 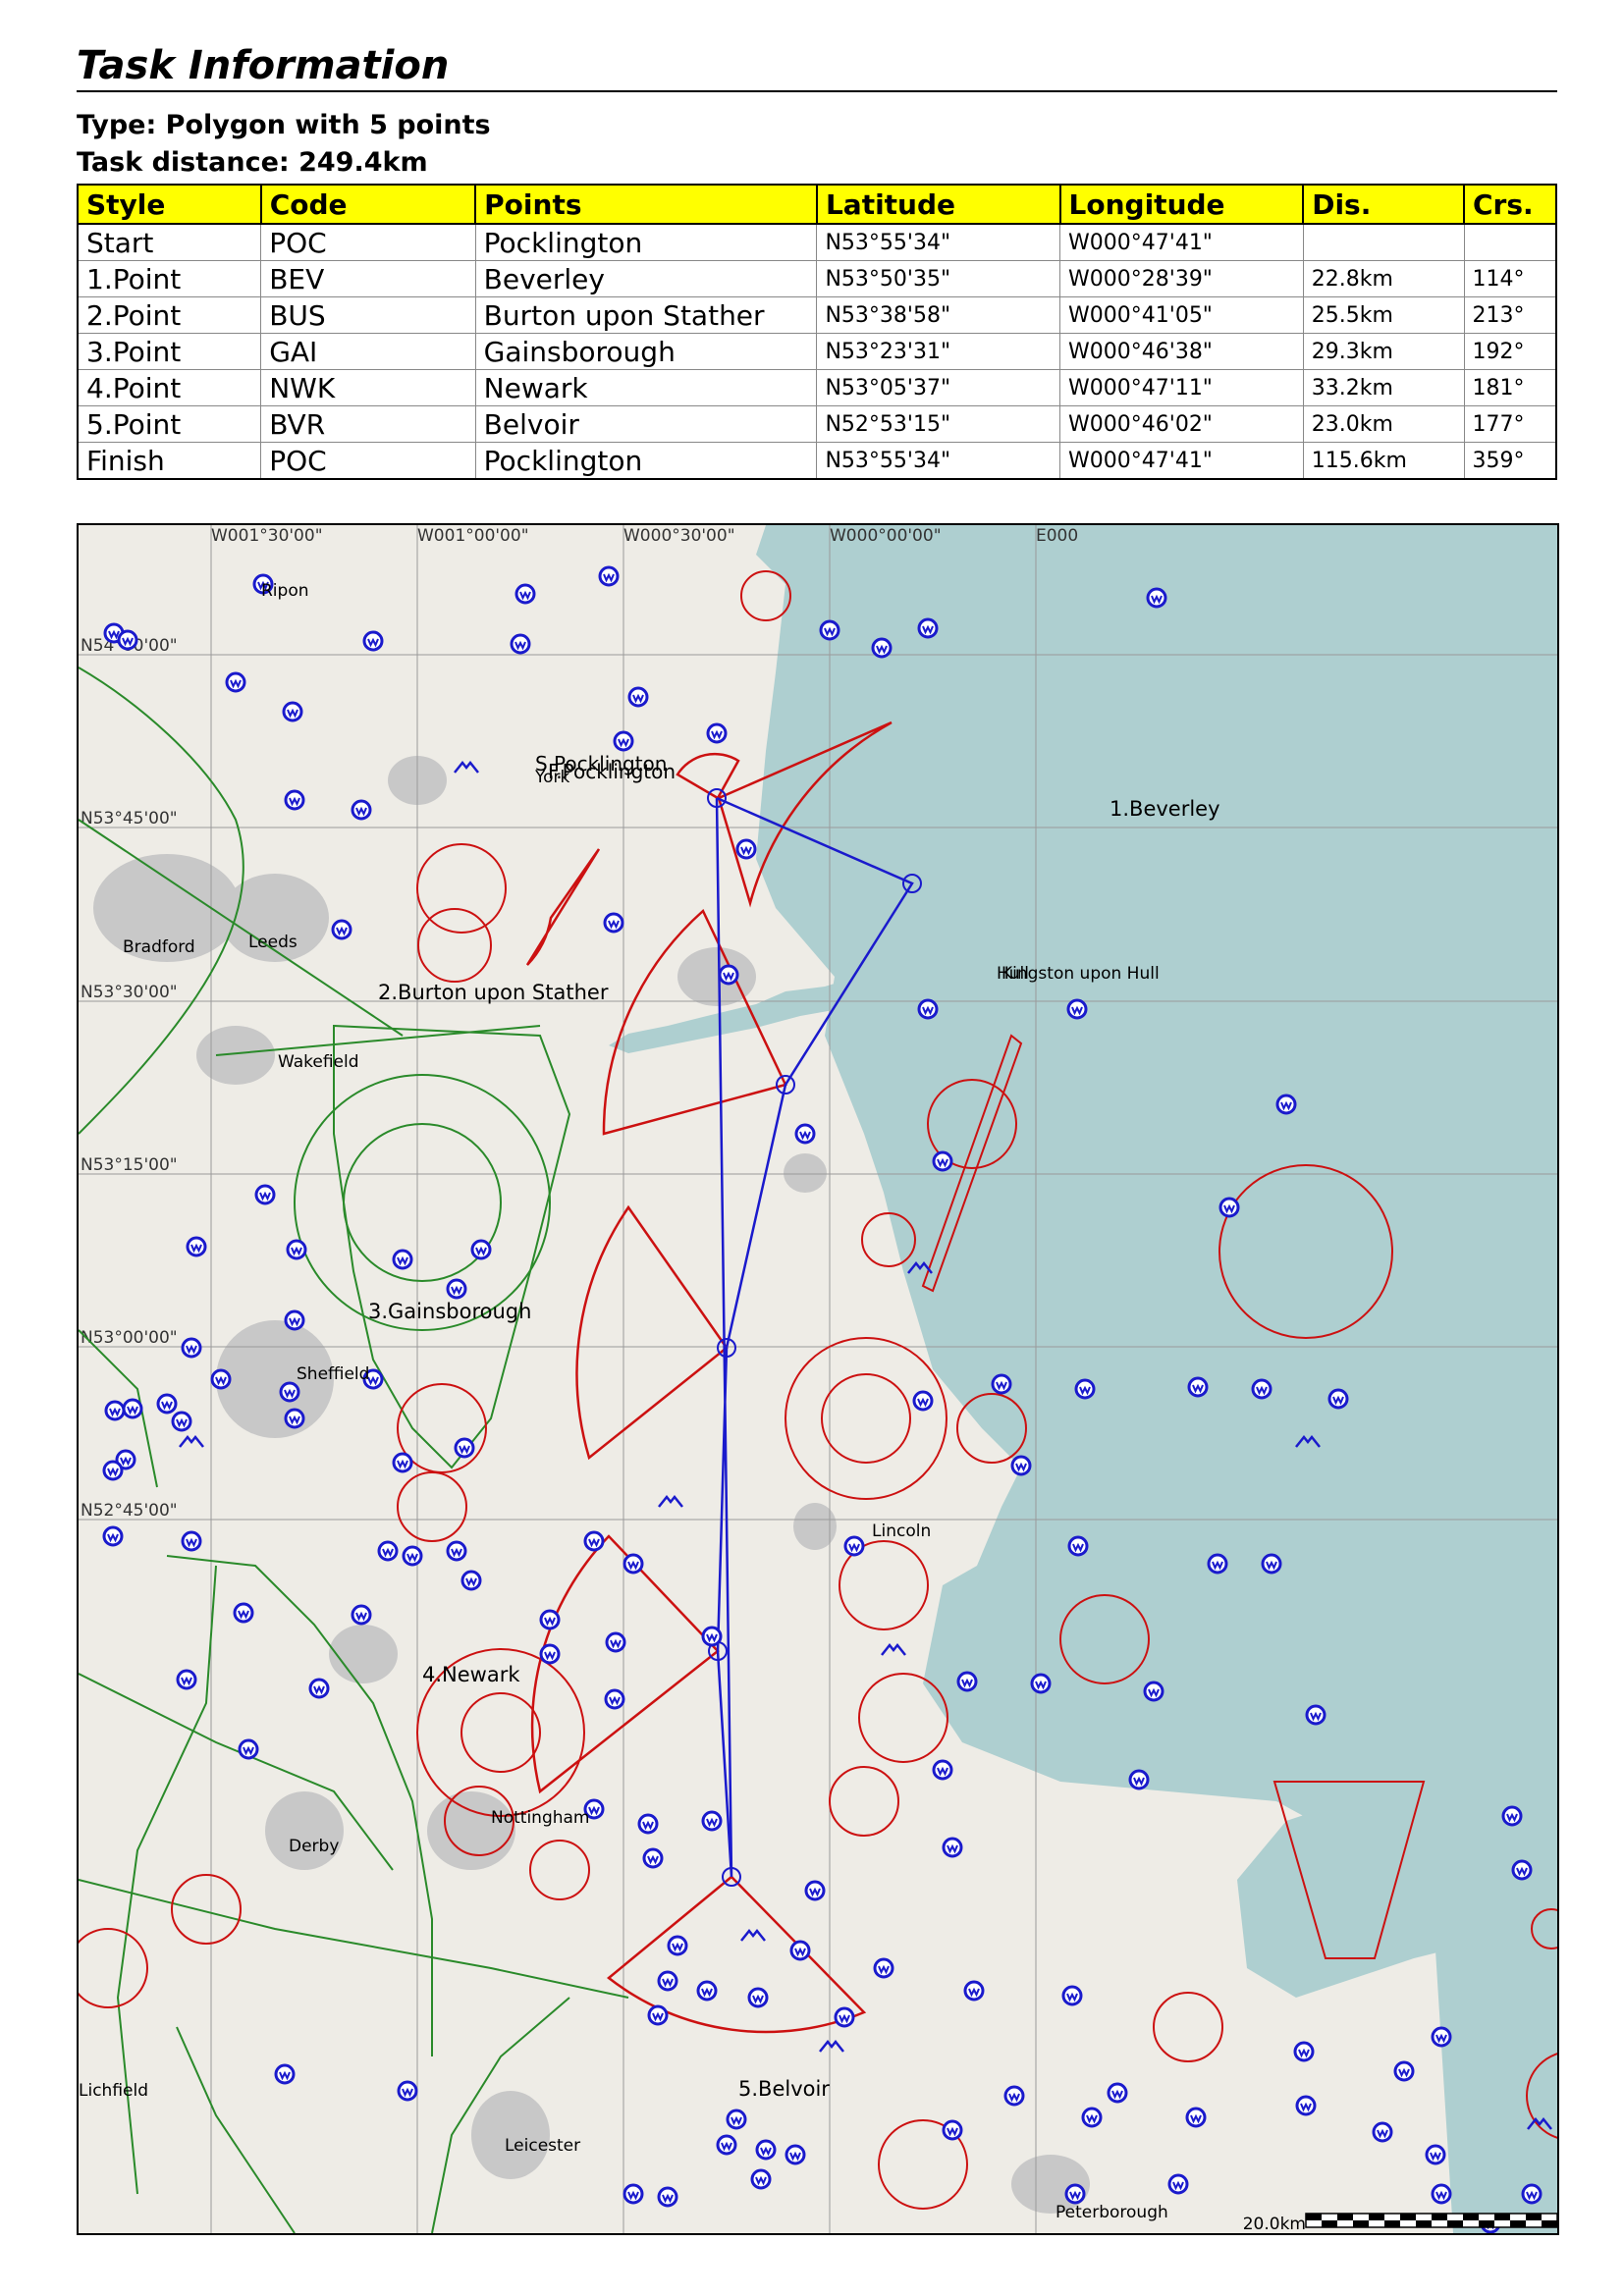 What do you see at coordinates (1383, 461) in the screenshot?
I see `cell-distance: 115.6km` at bounding box center [1383, 461].